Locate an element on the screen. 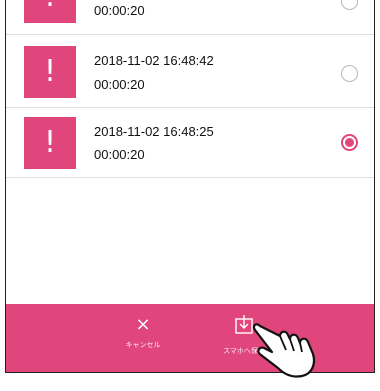  close-icon: × is located at coordinates (143, 324).